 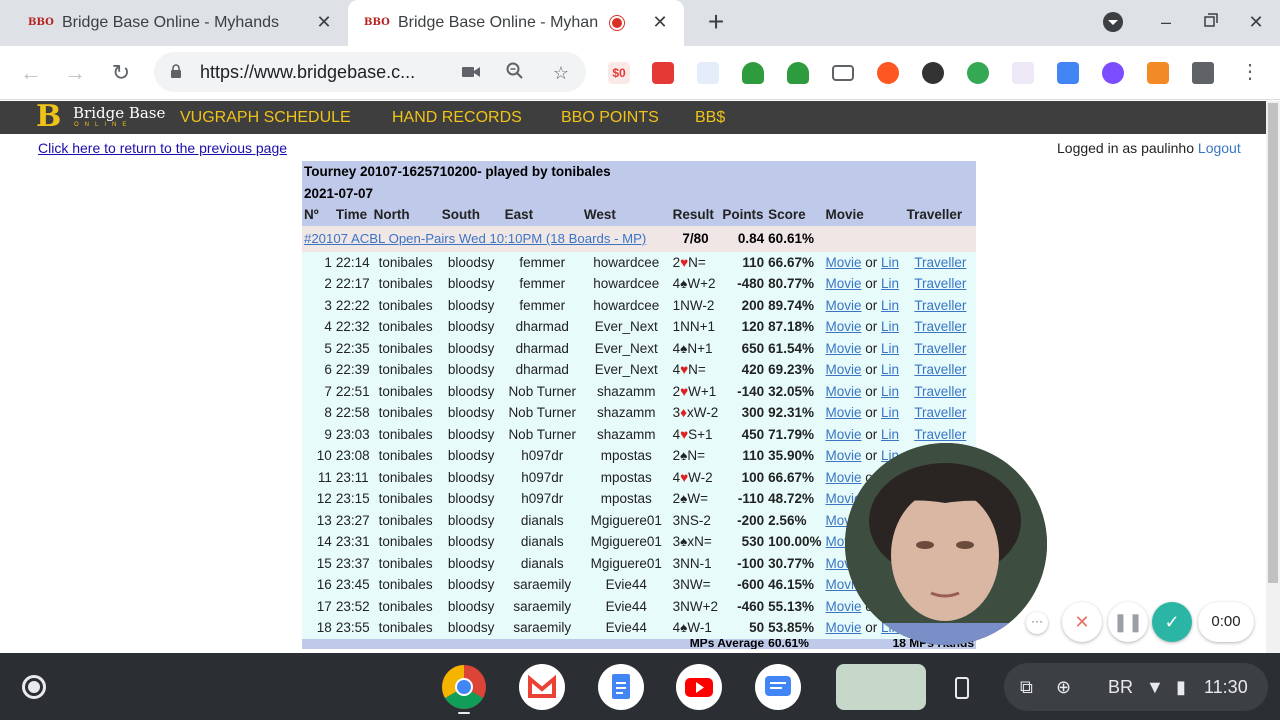 What do you see at coordinates (888, 73) in the screenshot?
I see `fox-extension-icon` at bounding box center [888, 73].